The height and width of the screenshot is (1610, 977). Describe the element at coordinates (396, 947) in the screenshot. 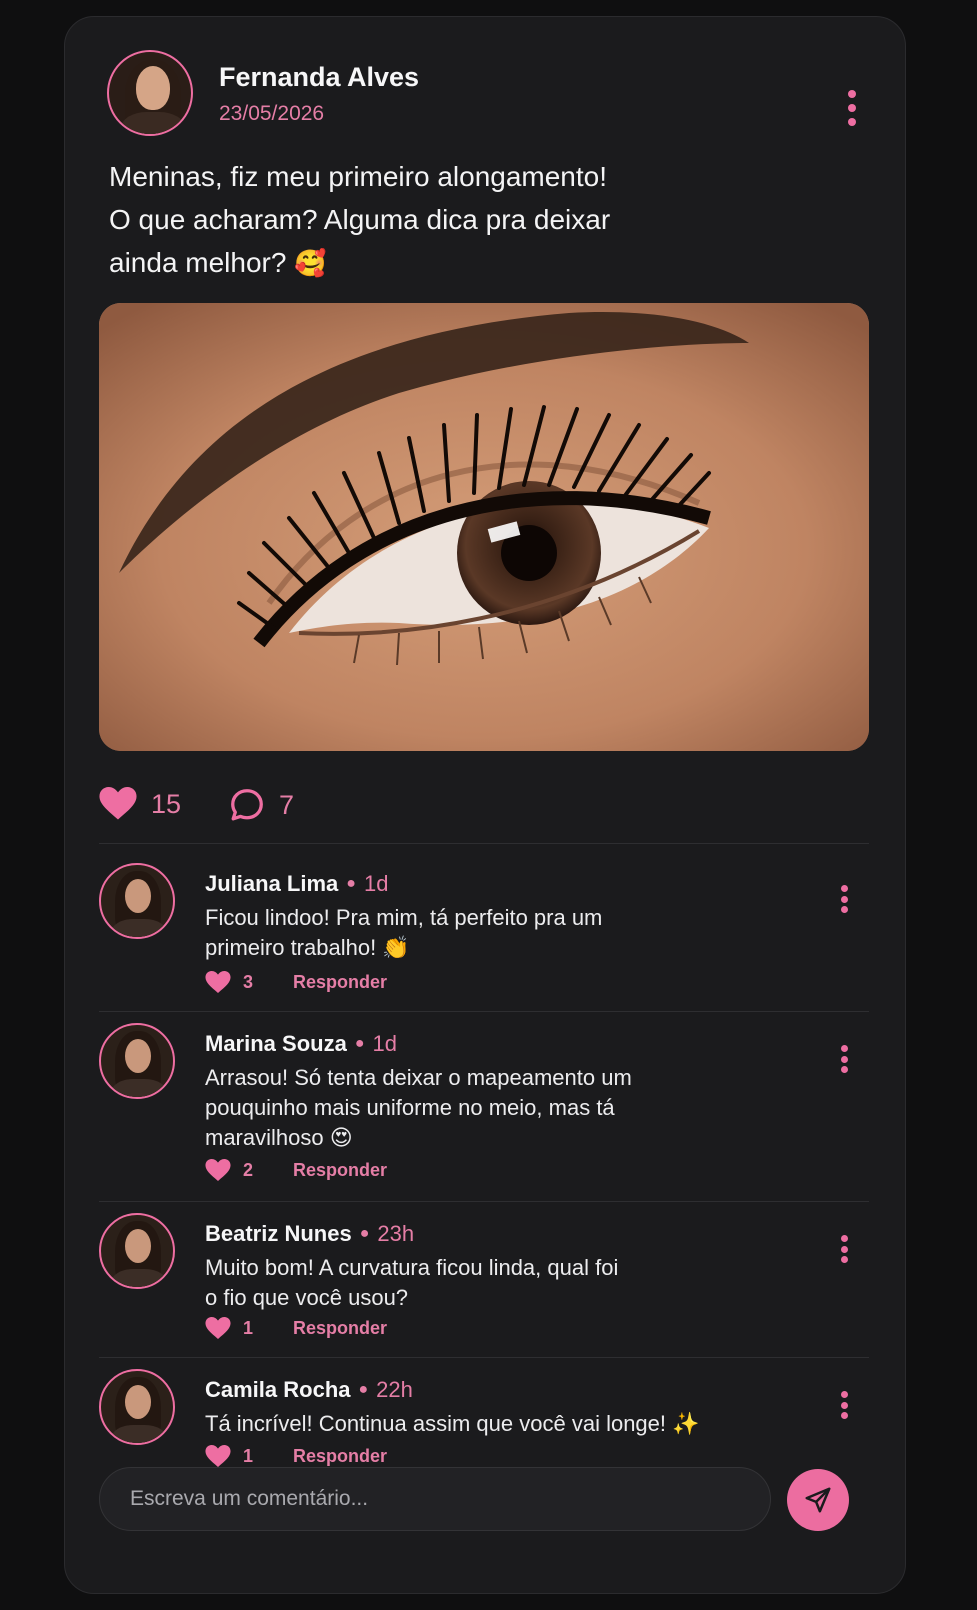

I see `comment-emoji: 👏` at that location.